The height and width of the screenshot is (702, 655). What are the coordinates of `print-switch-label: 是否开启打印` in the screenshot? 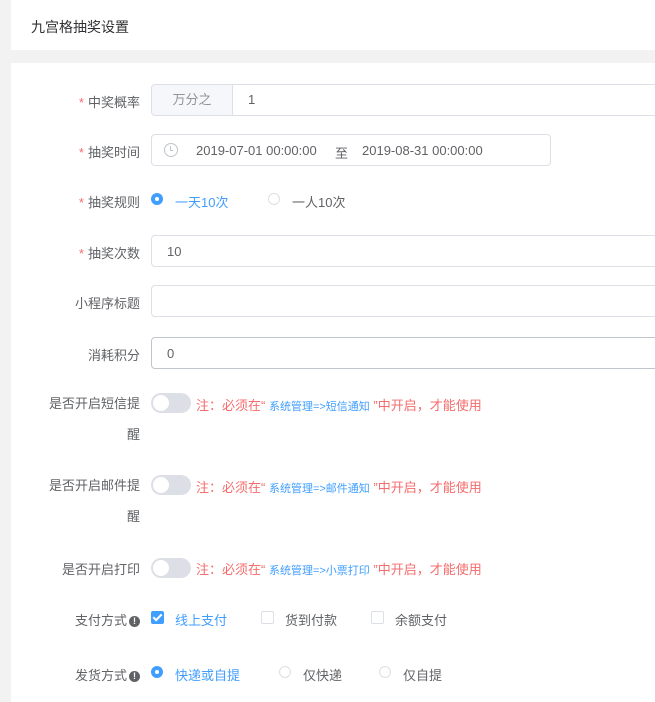 It's located at (100, 569).